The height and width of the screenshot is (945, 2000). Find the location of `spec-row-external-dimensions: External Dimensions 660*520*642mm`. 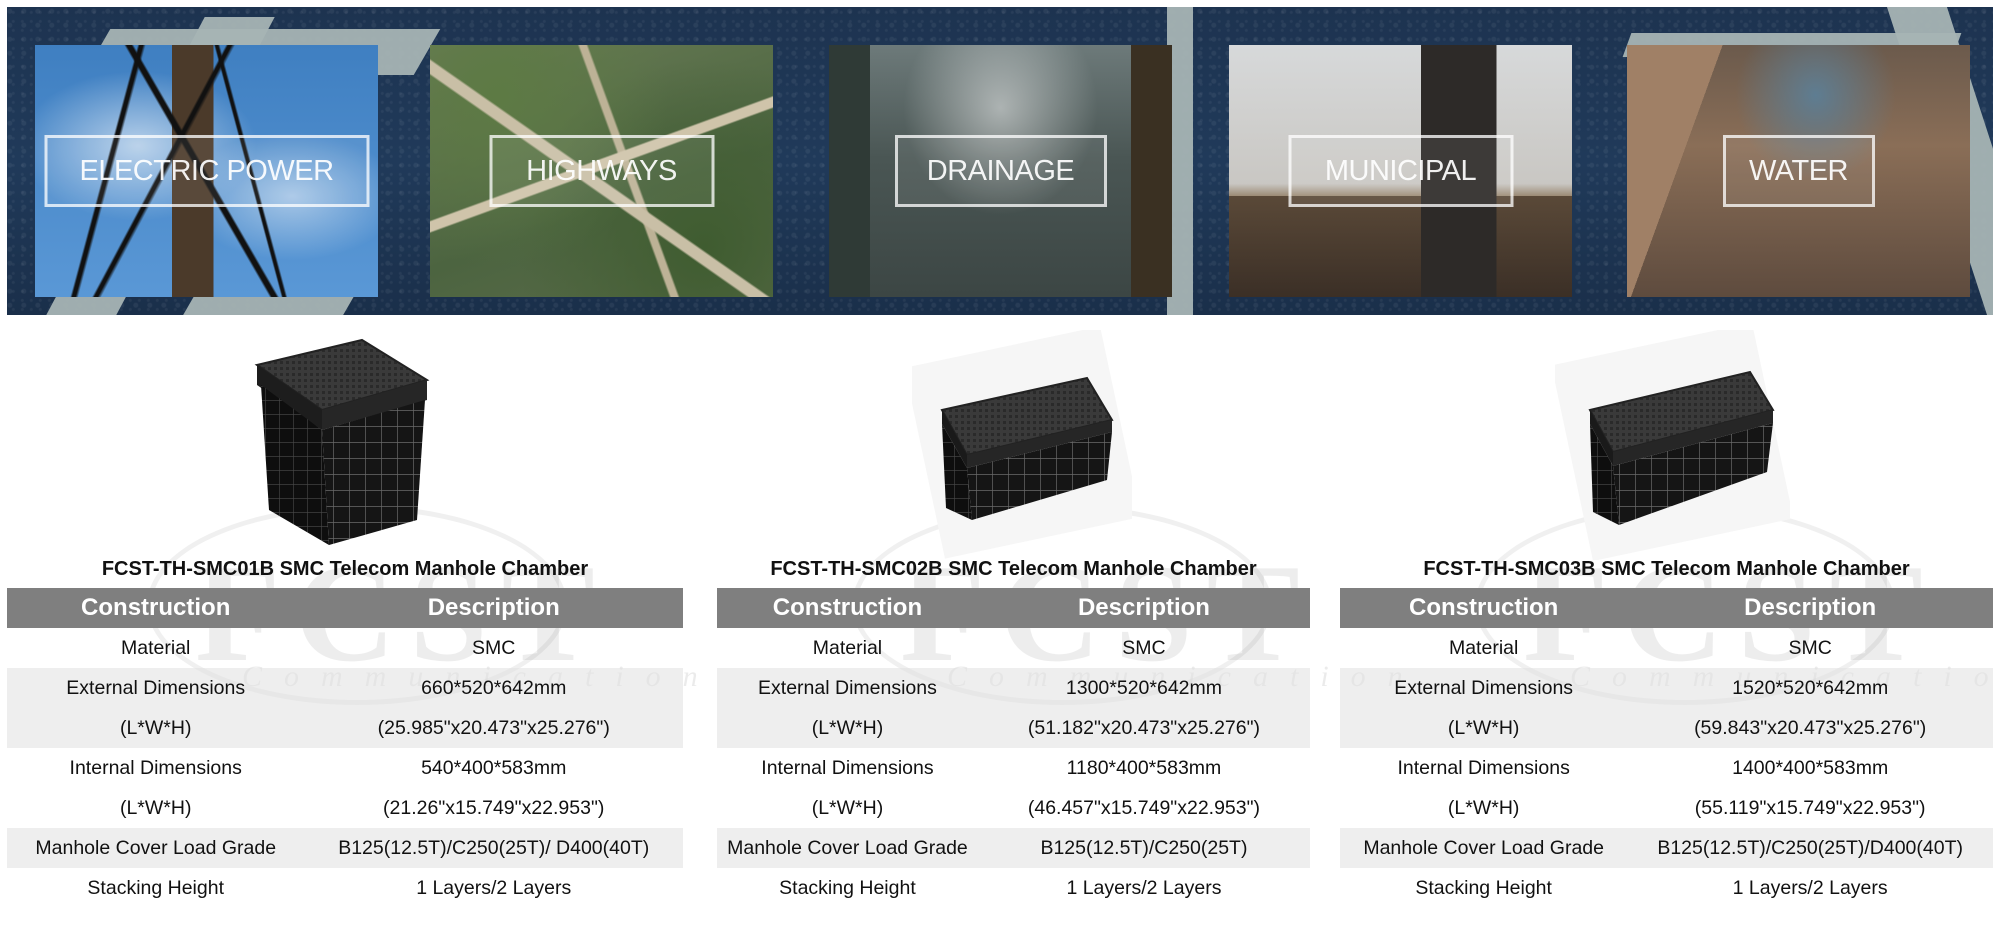

spec-row-external-dimensions: External Dimensions 660*520*642mm is located at coordinates (345, 688).